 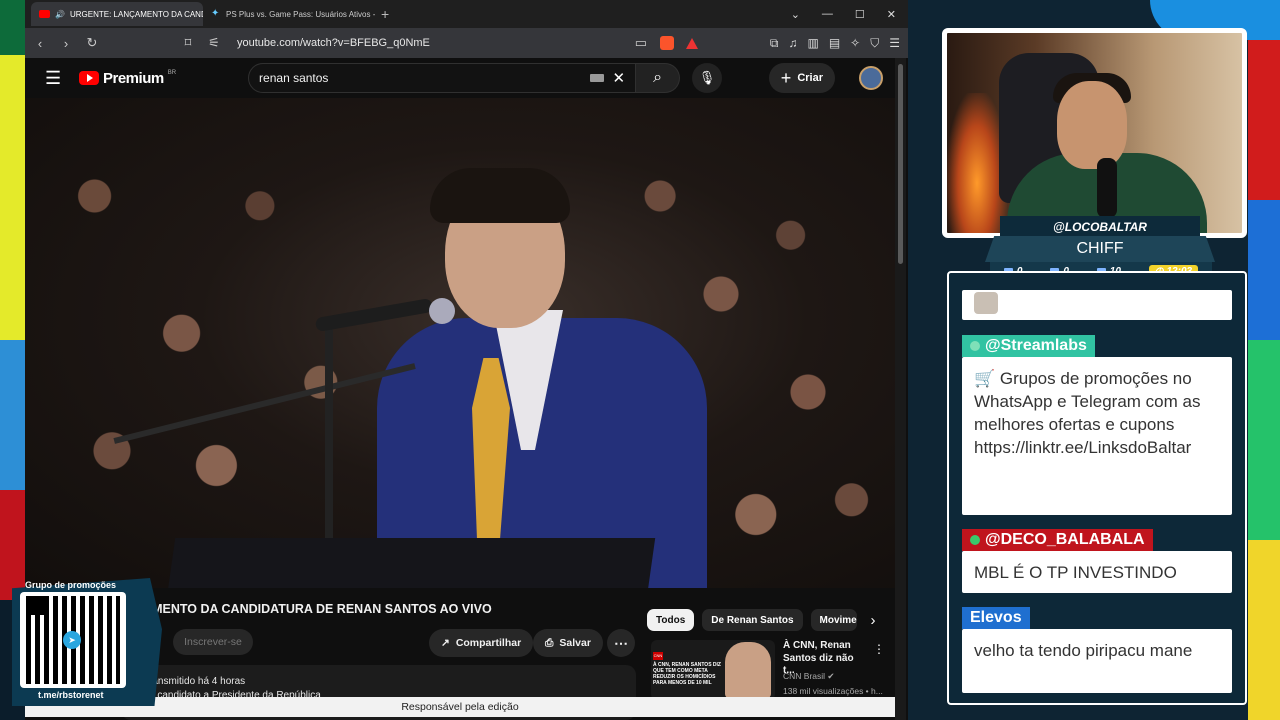 I want to click on chat-username: Elevos, so click(x=996, y=618).